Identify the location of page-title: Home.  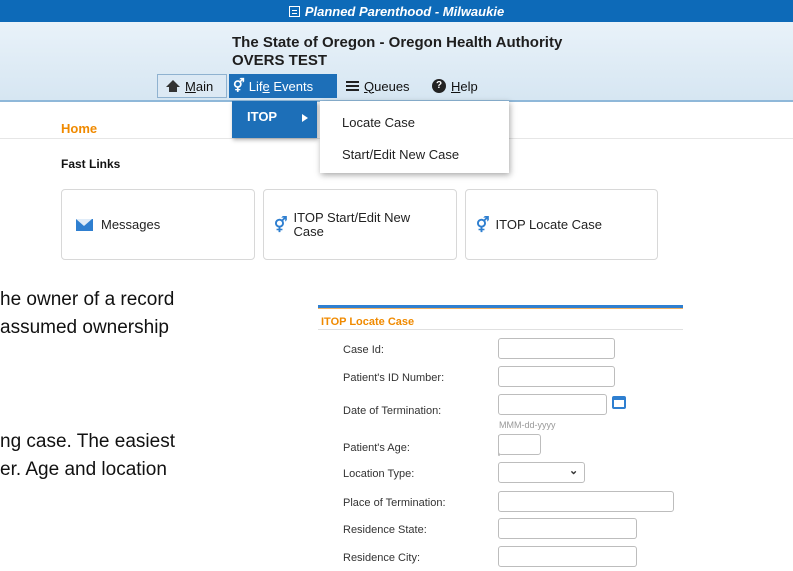
(79, 128).